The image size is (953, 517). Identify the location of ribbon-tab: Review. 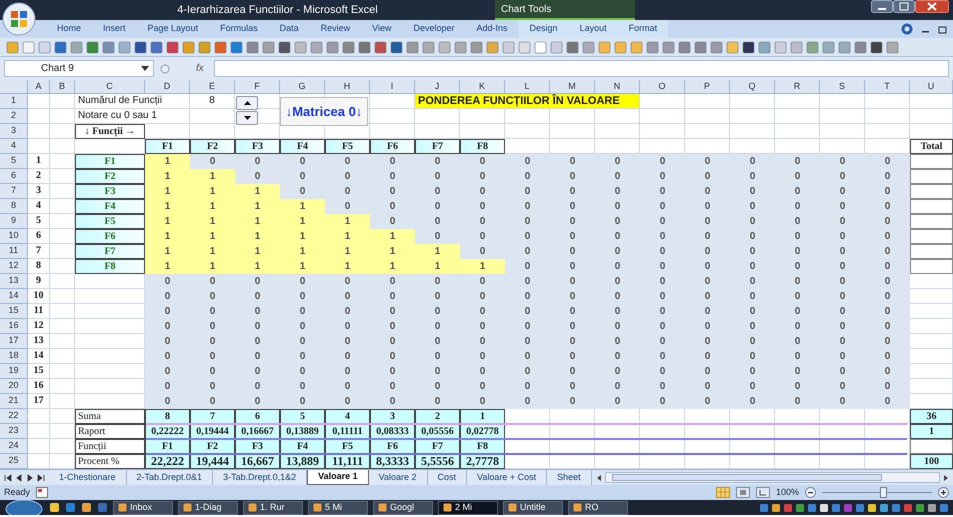
(336, 29).